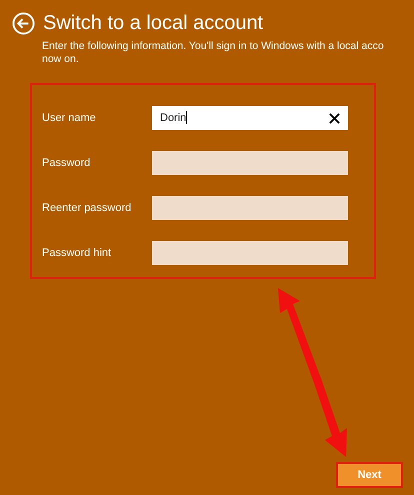 The image size is (414, 495). I want to click on field-label: Reenter password, so click(86, 208).